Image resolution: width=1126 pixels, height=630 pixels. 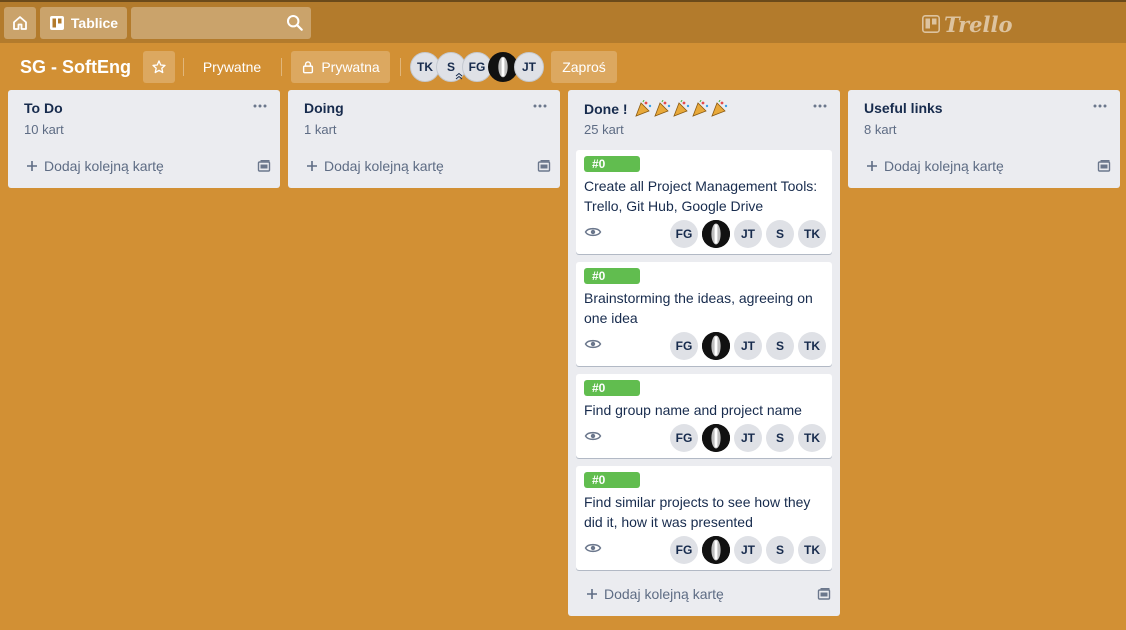 I want to click on top-header: Tablice Trello, so click(x=563, y=21).